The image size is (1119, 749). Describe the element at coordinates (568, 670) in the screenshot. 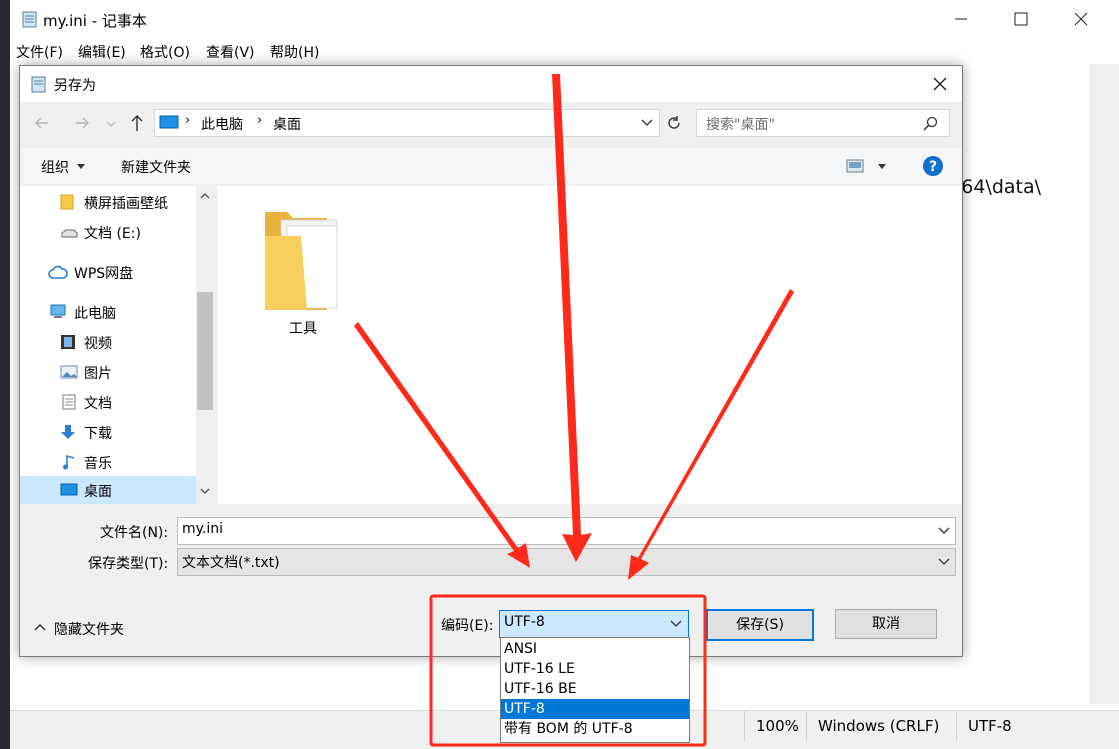

I see `annotation-highlight-box` at that location.